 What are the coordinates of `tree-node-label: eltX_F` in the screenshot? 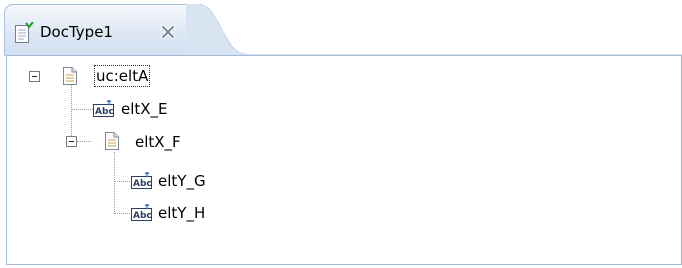 It's located at (158, 142).